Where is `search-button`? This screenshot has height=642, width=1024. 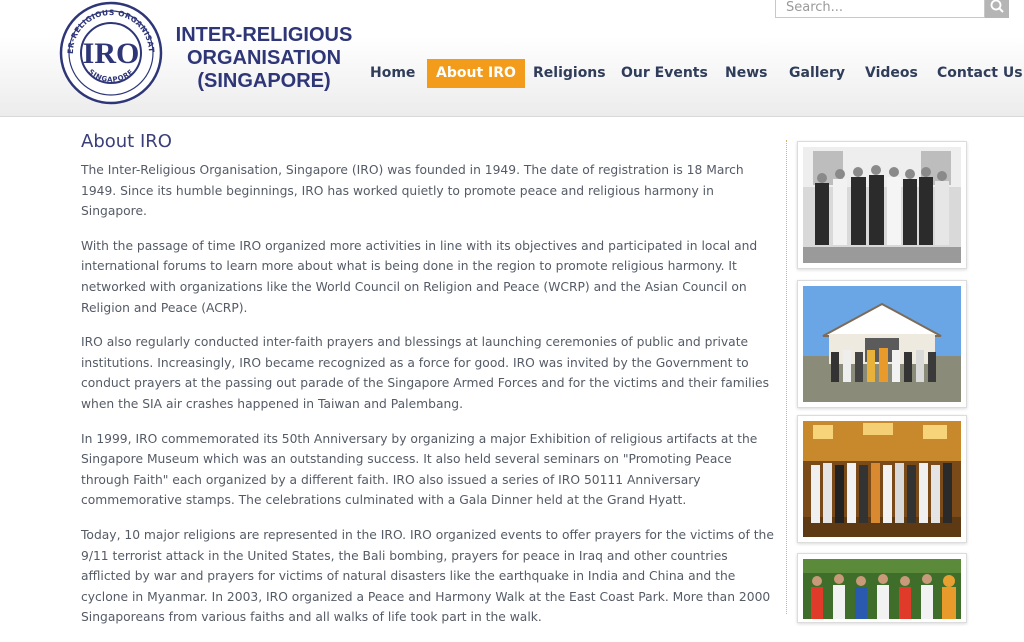 search-button is located at coordinates (997, 9).